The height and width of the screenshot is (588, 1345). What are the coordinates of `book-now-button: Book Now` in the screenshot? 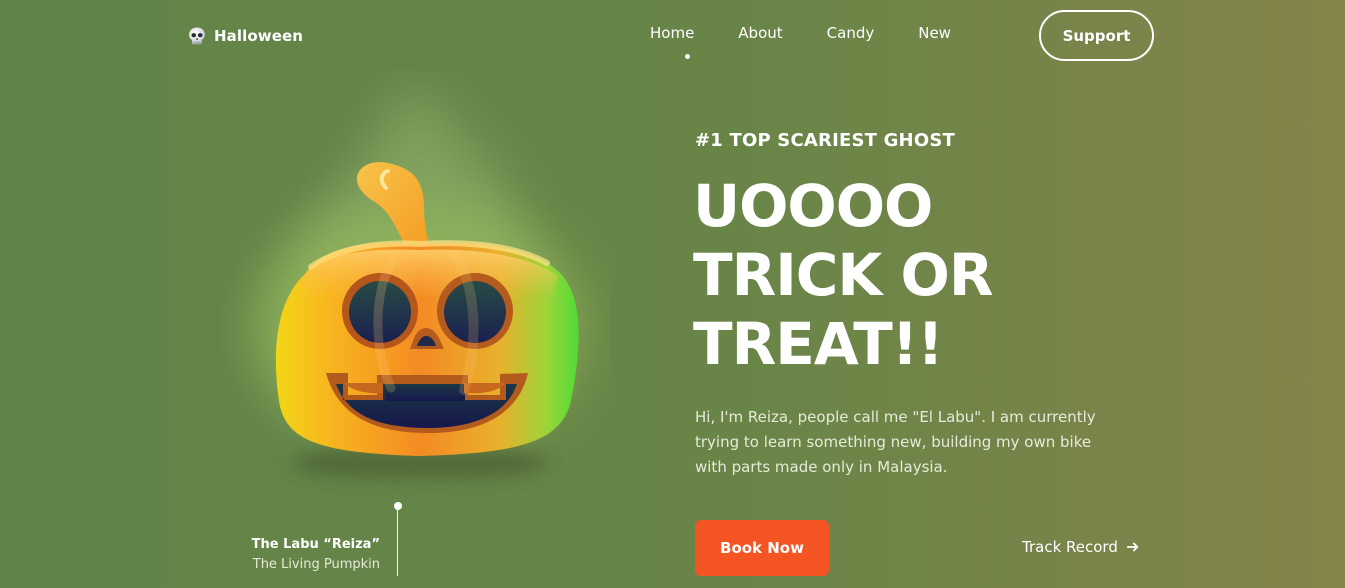 It's located at (762, 548).